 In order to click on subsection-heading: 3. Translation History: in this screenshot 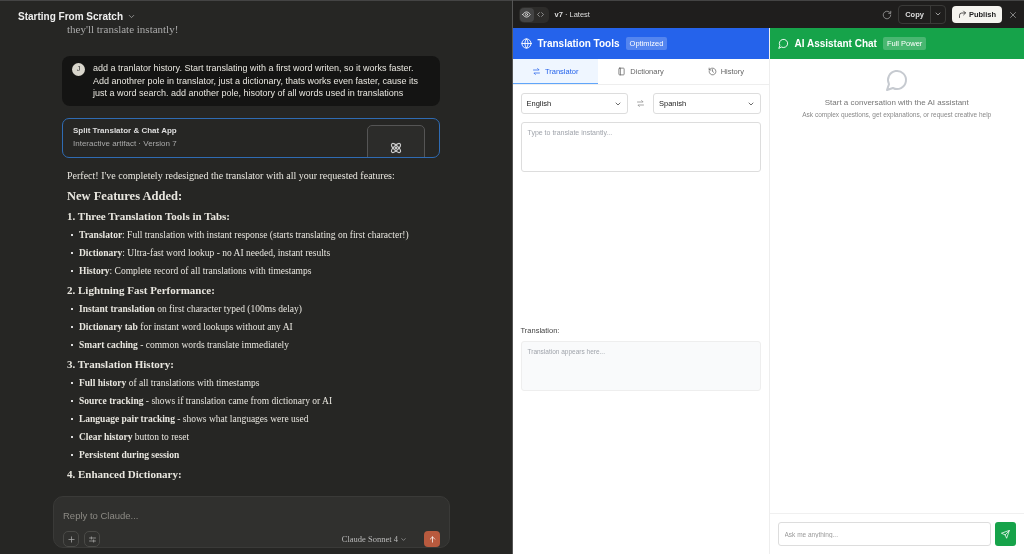, I will do `click(121, 363)`.